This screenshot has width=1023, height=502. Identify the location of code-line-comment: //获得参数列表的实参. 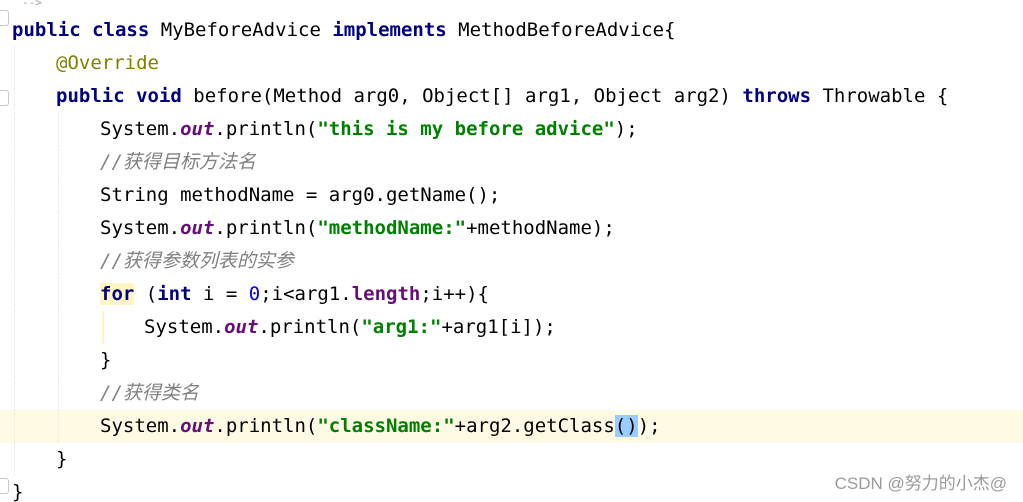
(511, 261).